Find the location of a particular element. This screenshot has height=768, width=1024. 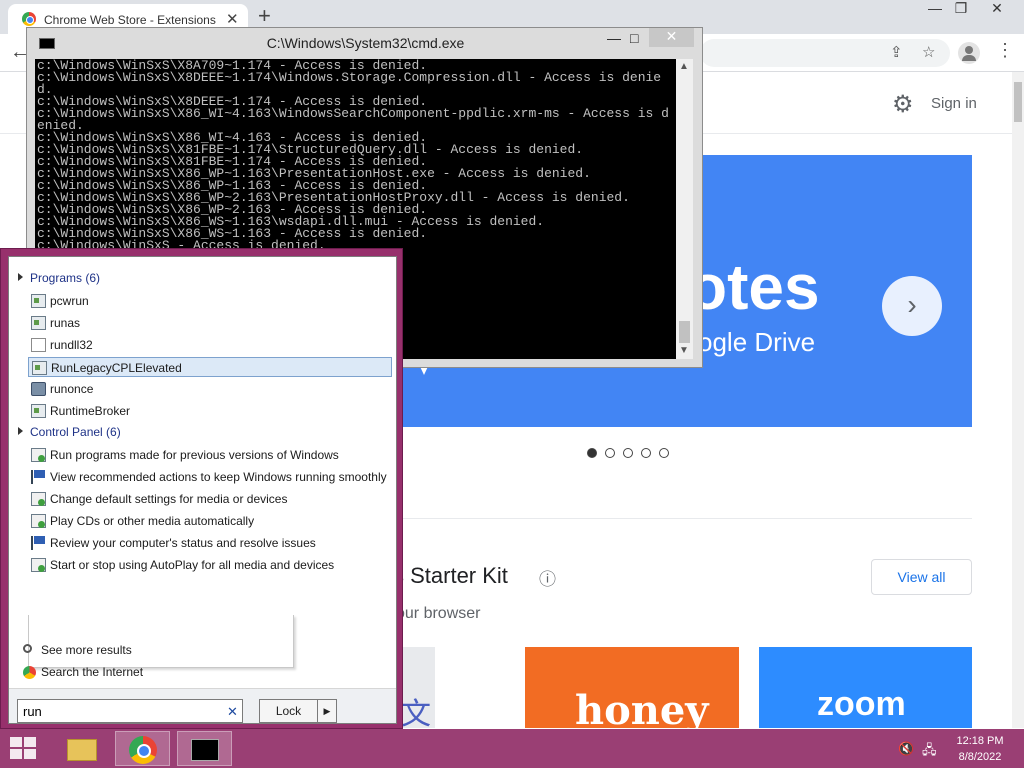

start-button-windows-icon is located at coordinates (24, 749).